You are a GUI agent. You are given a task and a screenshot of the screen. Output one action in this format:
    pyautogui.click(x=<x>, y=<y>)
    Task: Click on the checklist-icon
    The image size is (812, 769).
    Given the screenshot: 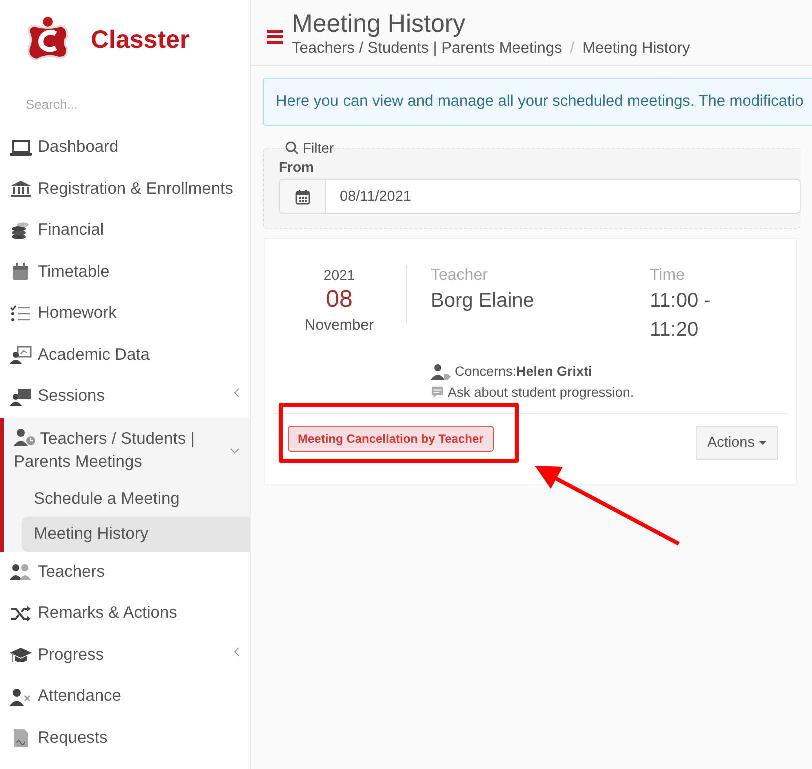 What is the action you would take?
    pyautogui.click(x=21, y=313)
    